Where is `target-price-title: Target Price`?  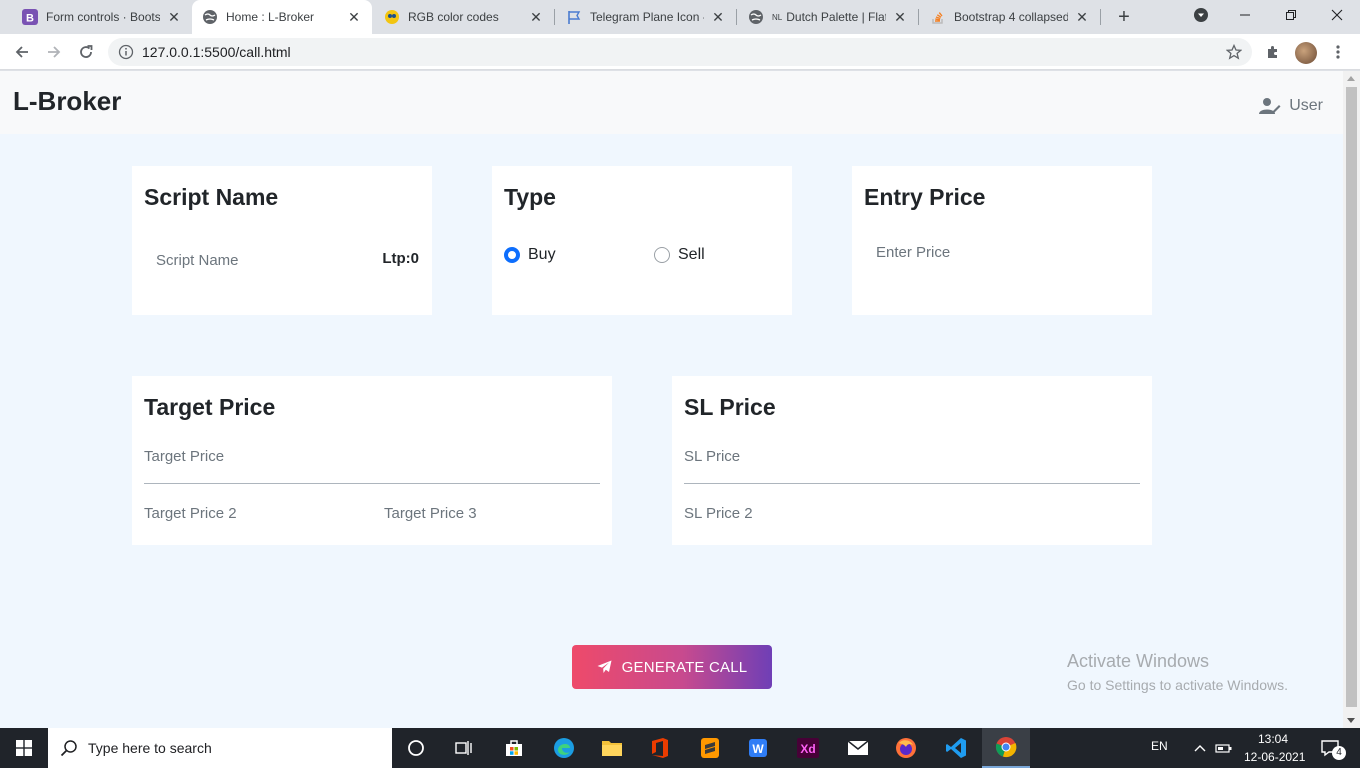
target-price-title: Target Price is located at coordinates (210, 407).